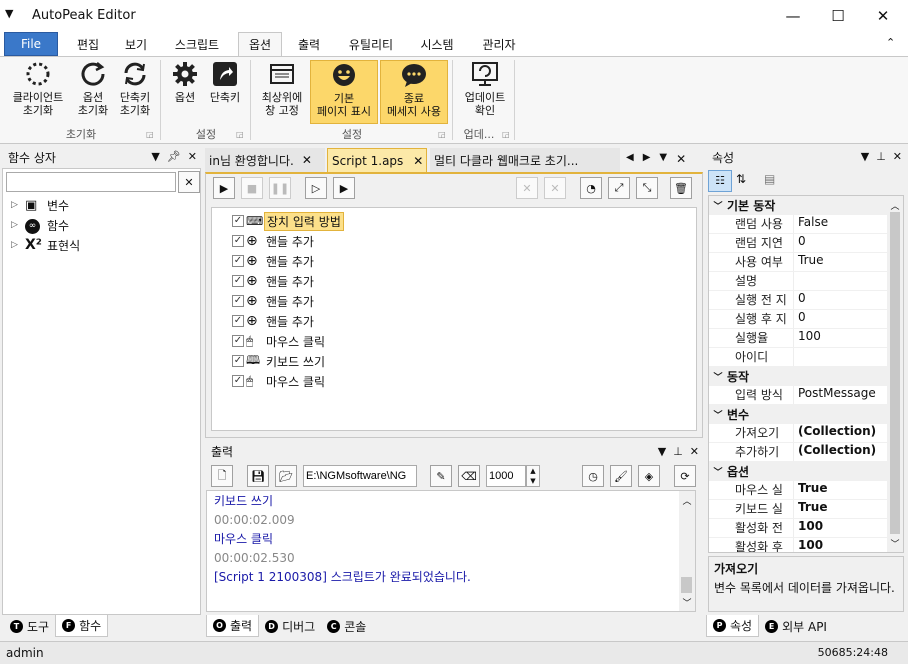  I want to click on output-path-input, so click(360, 476).